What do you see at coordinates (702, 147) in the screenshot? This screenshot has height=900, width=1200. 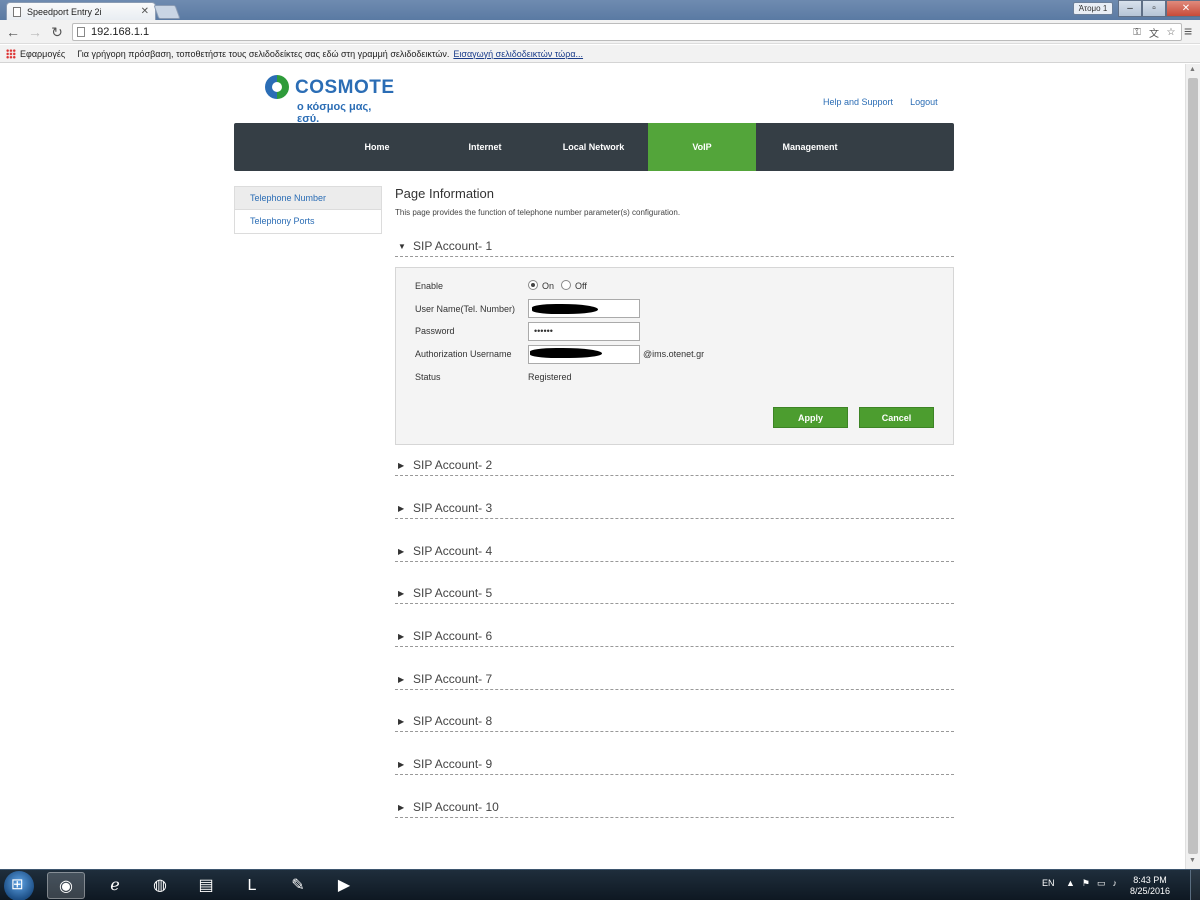 I see `nav-voip: VoIP` at bounding box center [702, 147].